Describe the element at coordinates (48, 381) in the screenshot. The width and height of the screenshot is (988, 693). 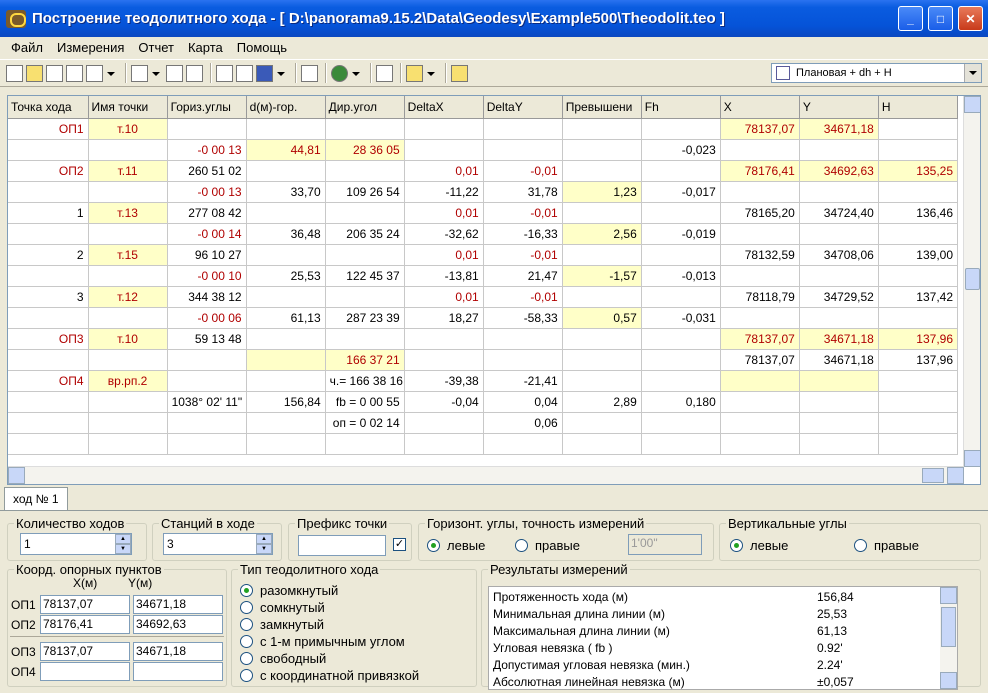
I see `table-cell: ОП4` at that location.